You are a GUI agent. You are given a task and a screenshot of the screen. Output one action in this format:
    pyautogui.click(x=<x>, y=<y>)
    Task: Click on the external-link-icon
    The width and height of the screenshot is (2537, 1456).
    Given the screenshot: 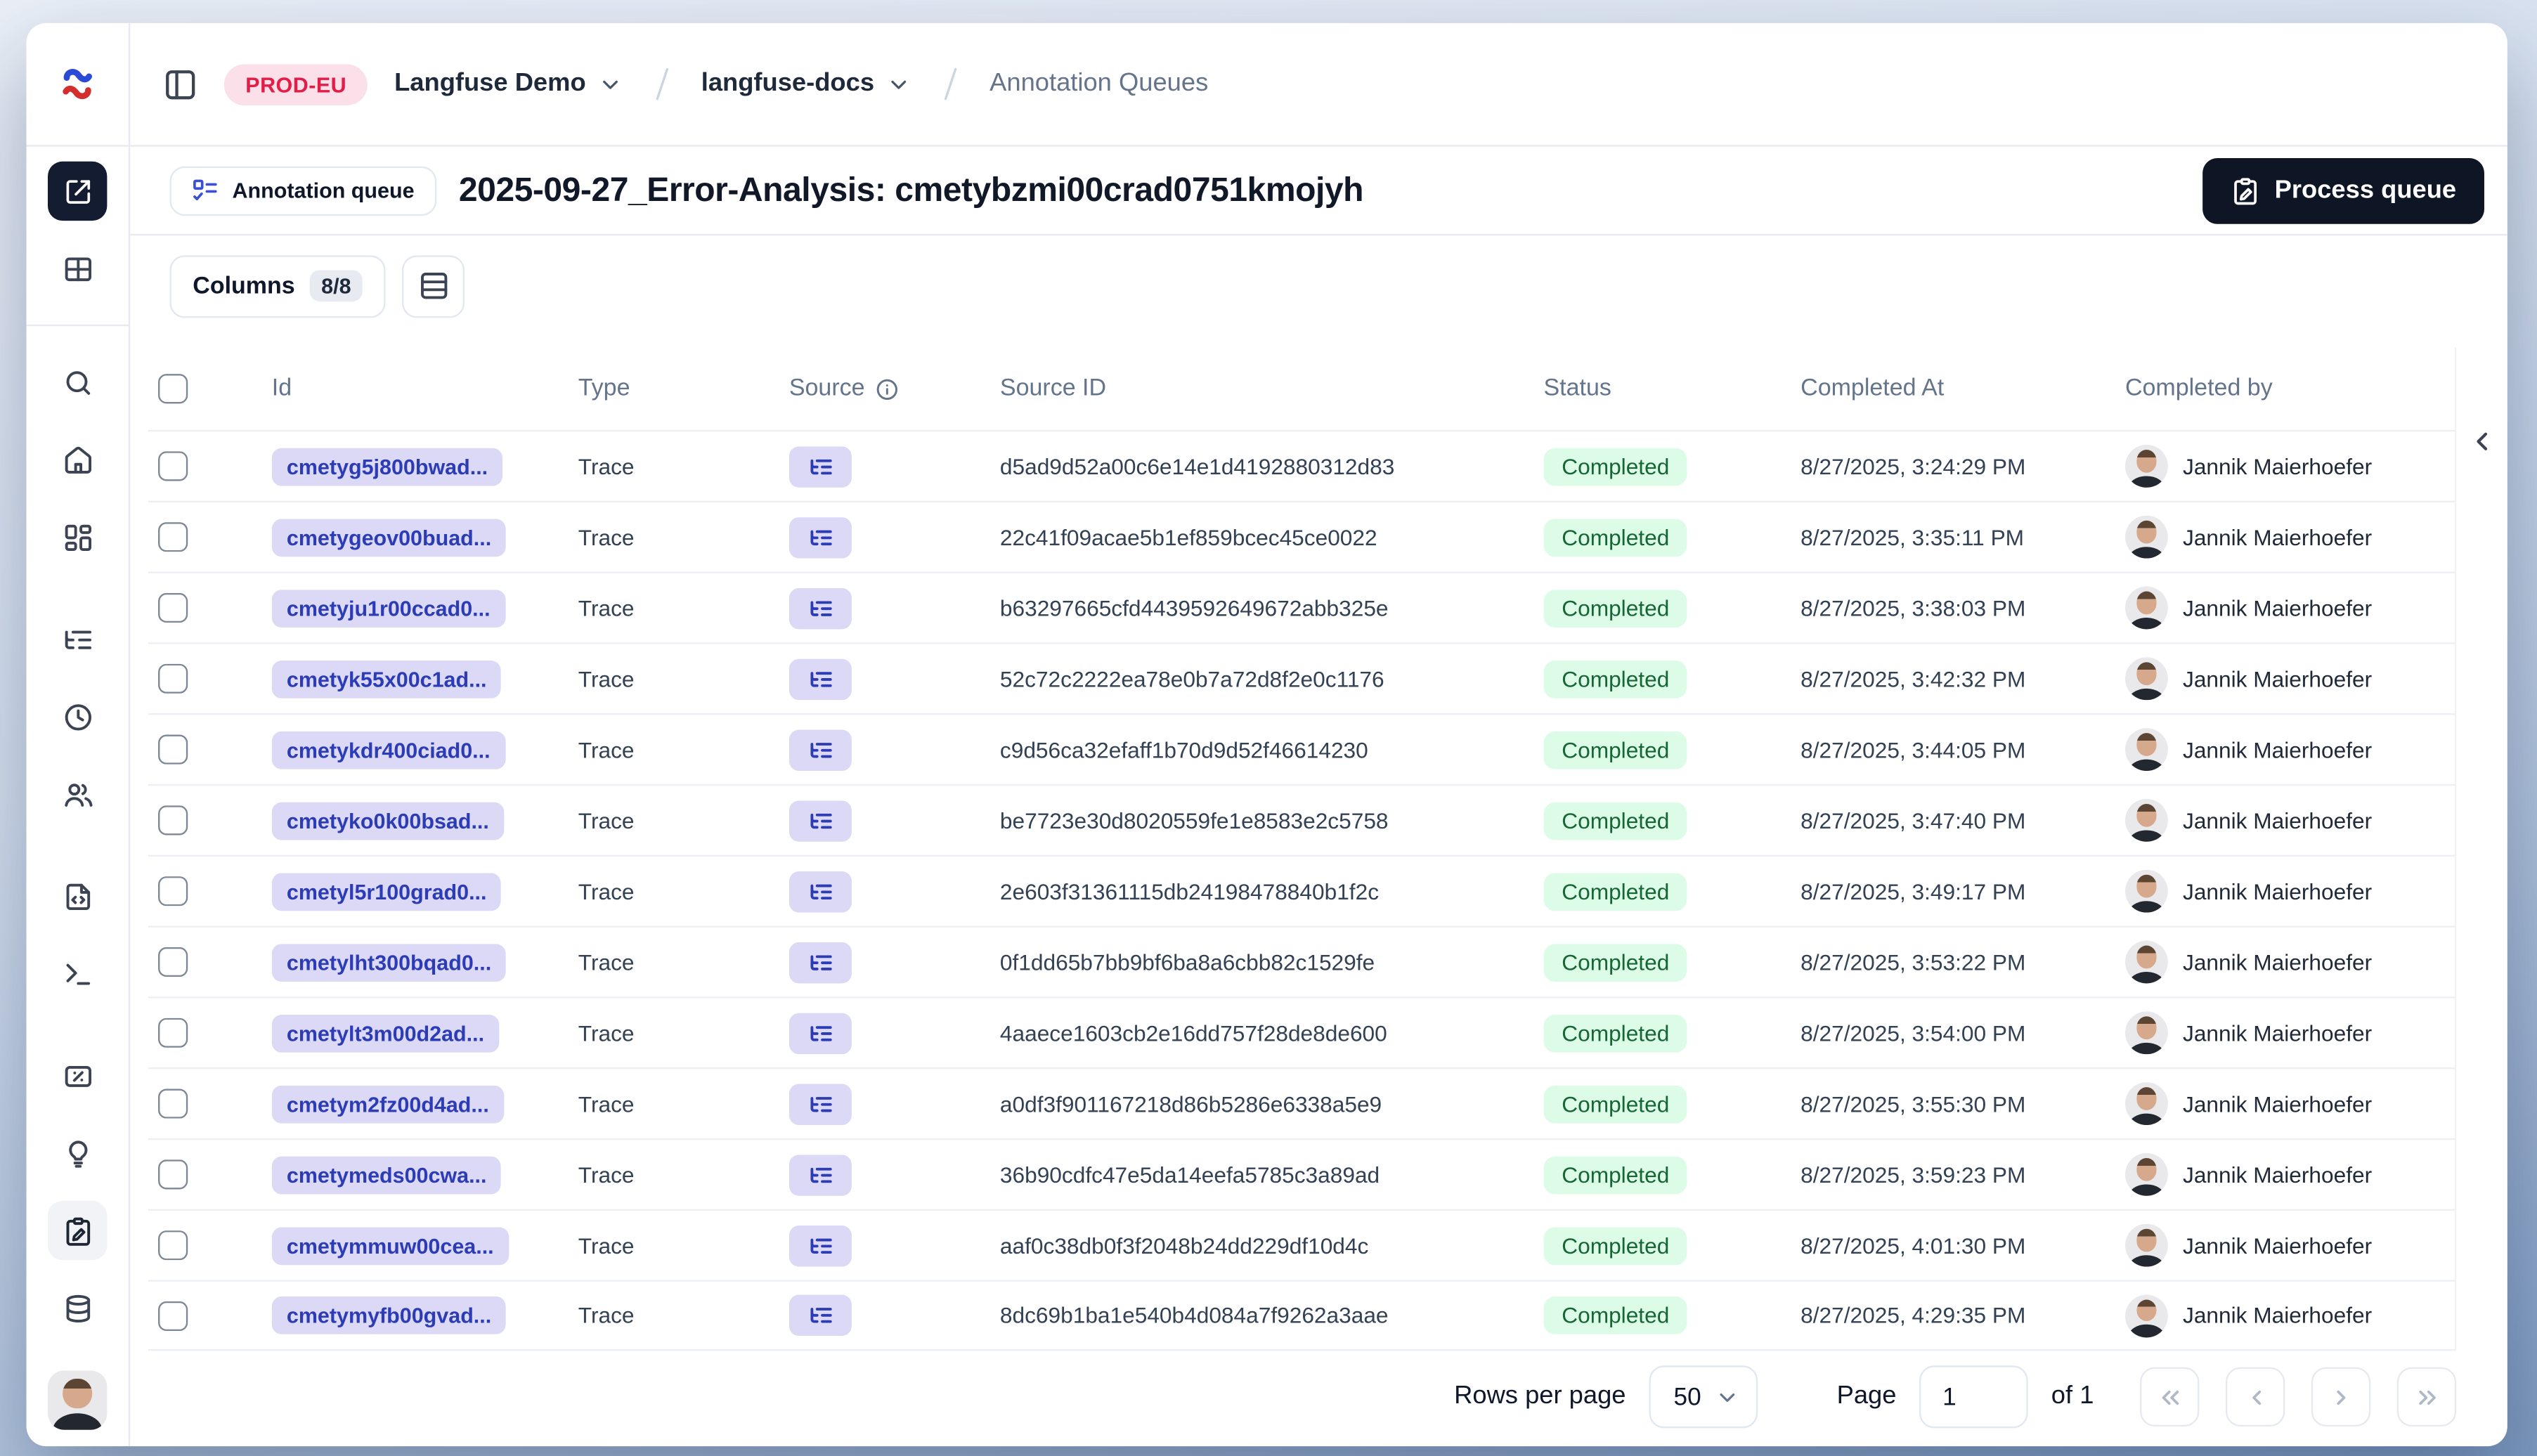 What is the action you would take?
    pyautogui.click(x=77, y=191)
    